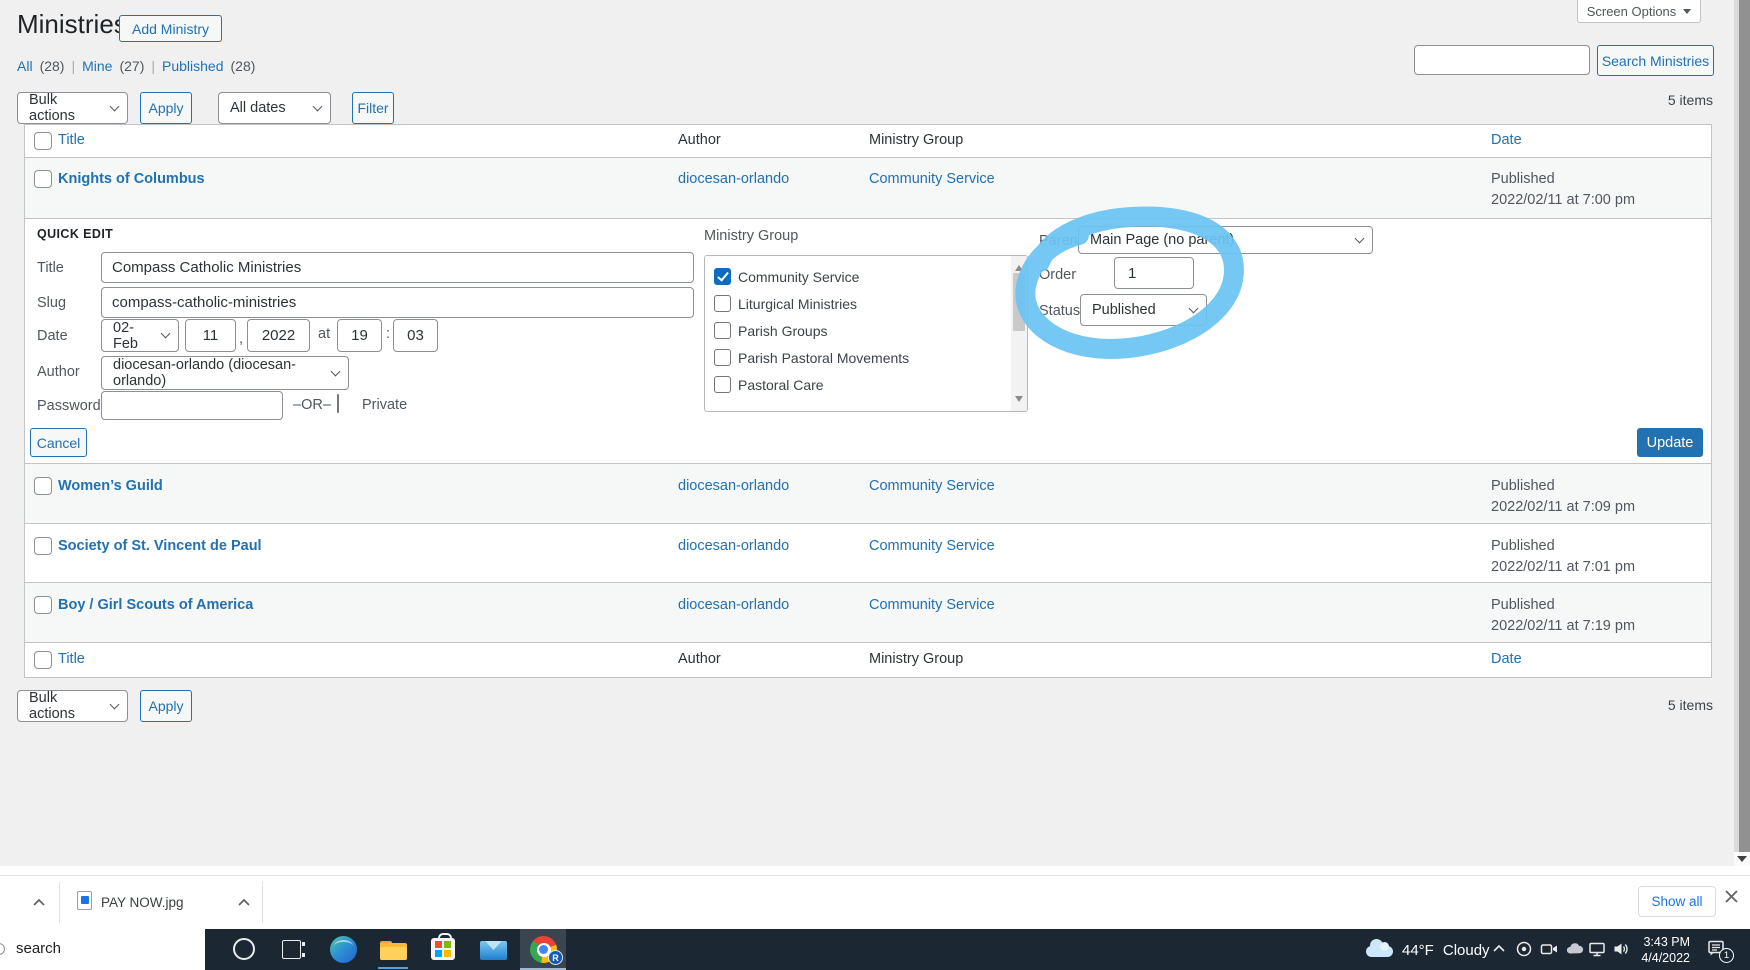  I want to click on row-title-link: Women’s Guild, so click(110, 486).